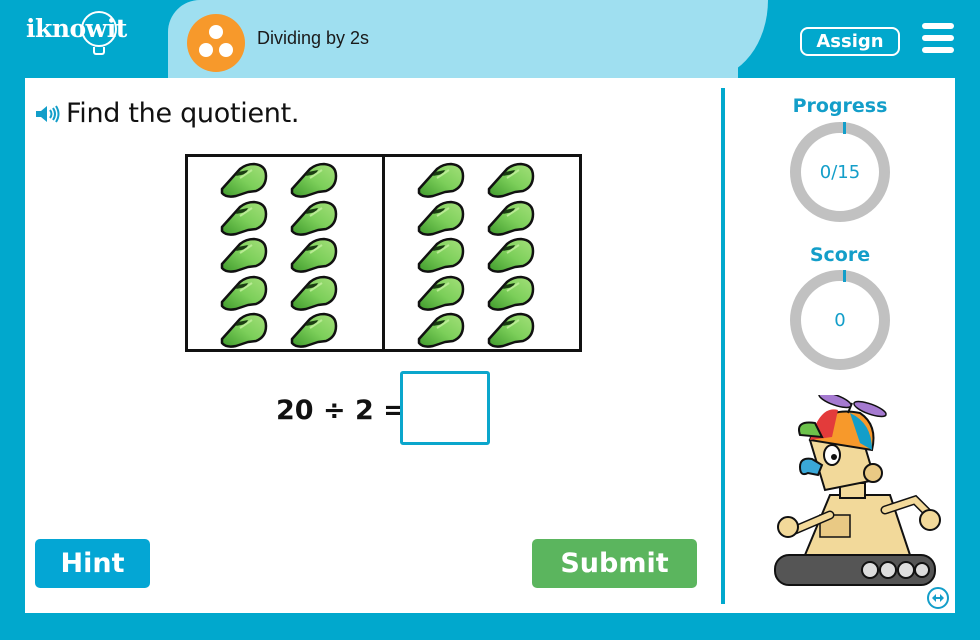 The height and width of the screenshot is (640, 980). I want to click on iknowit-logo: iknowit, so click(76, 33).